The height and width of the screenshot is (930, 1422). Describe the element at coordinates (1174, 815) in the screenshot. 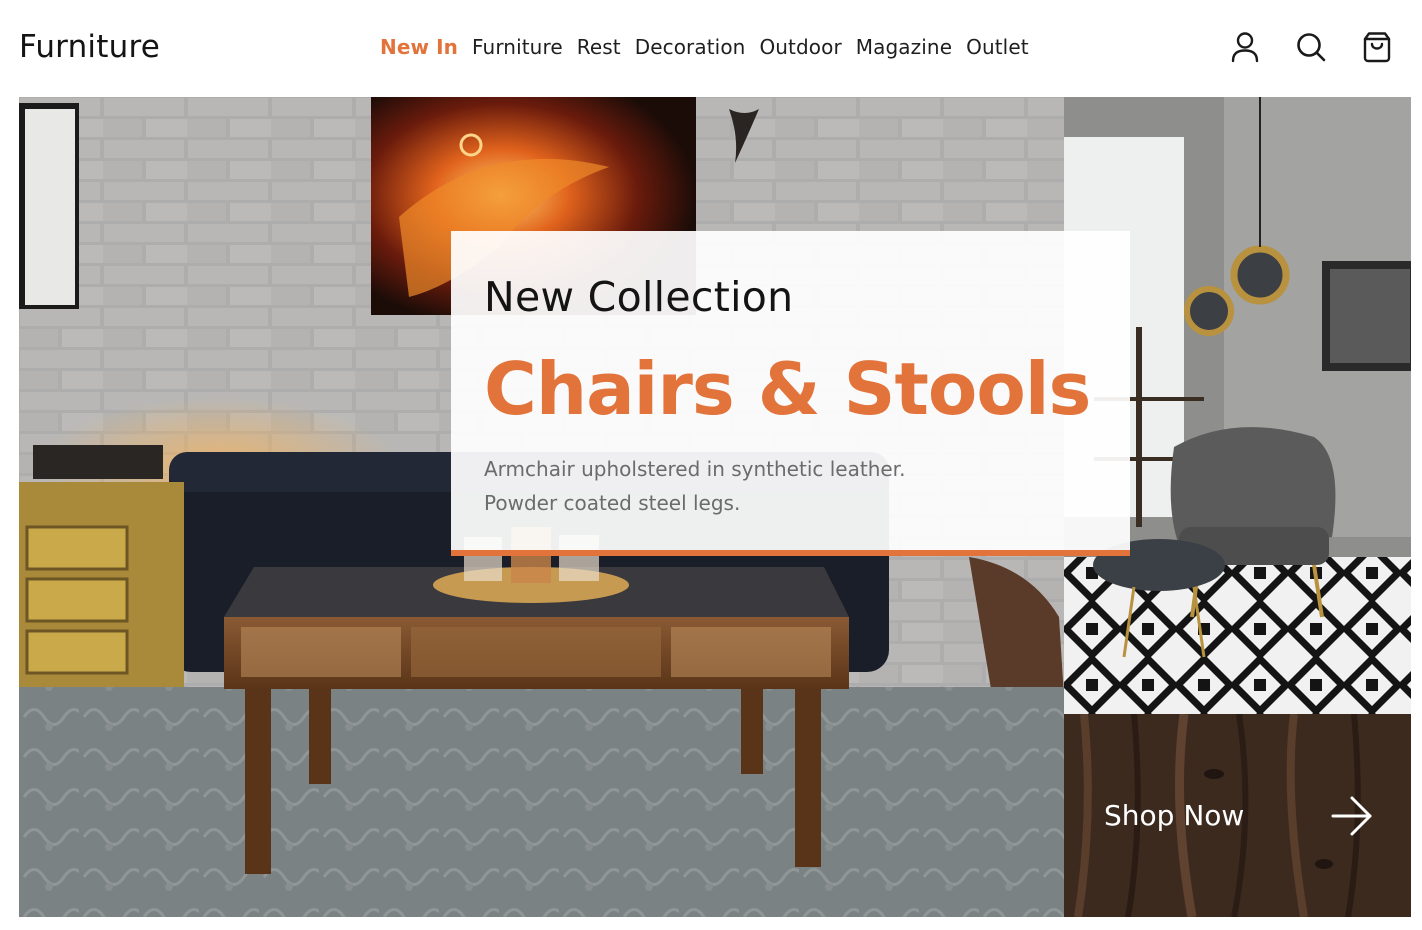

I see `shop-now-label: Shop Now` at that location.